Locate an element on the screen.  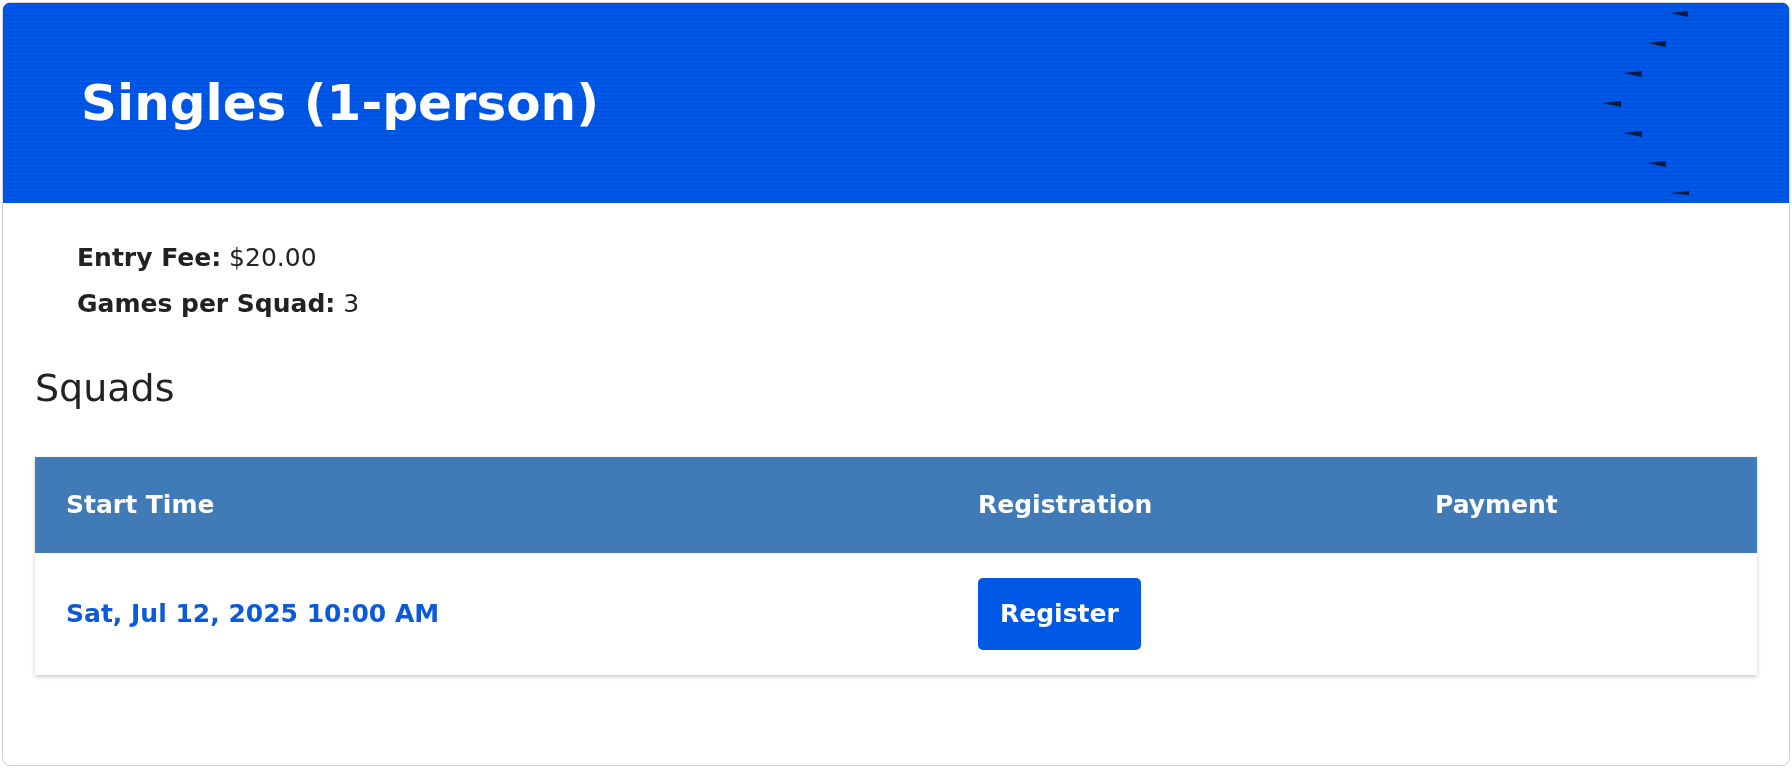
column-header: Start Time is located at coordinates (140, 505).